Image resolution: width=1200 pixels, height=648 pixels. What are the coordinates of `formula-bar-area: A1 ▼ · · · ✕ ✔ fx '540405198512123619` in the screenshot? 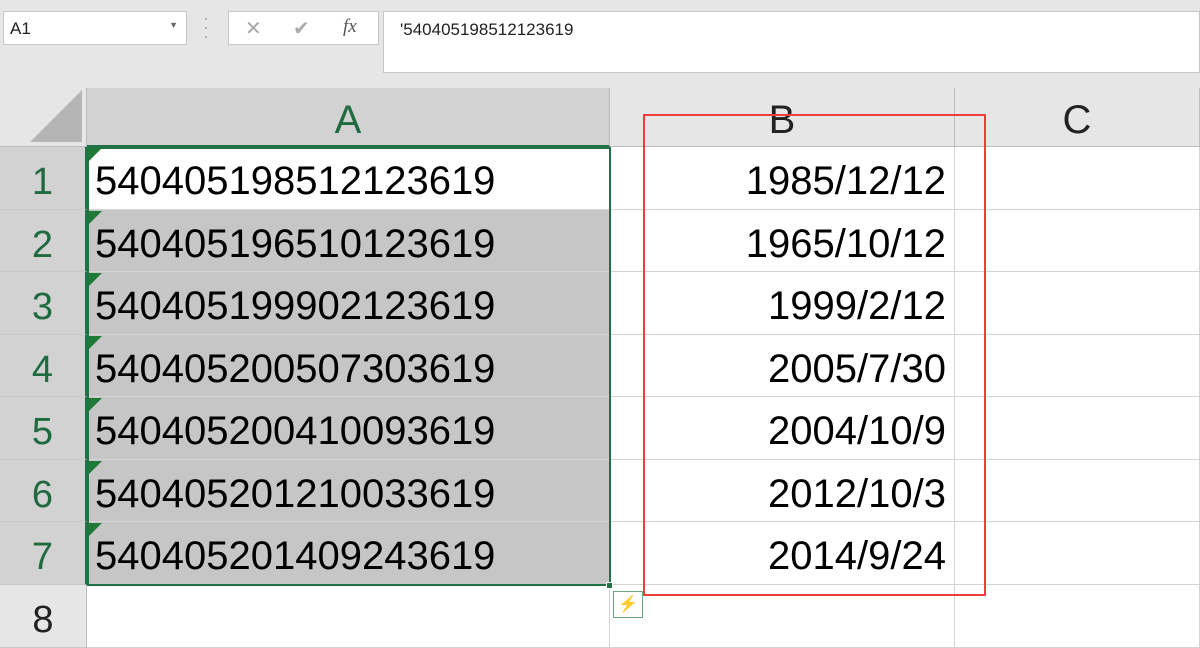 It's located at (600, 44).